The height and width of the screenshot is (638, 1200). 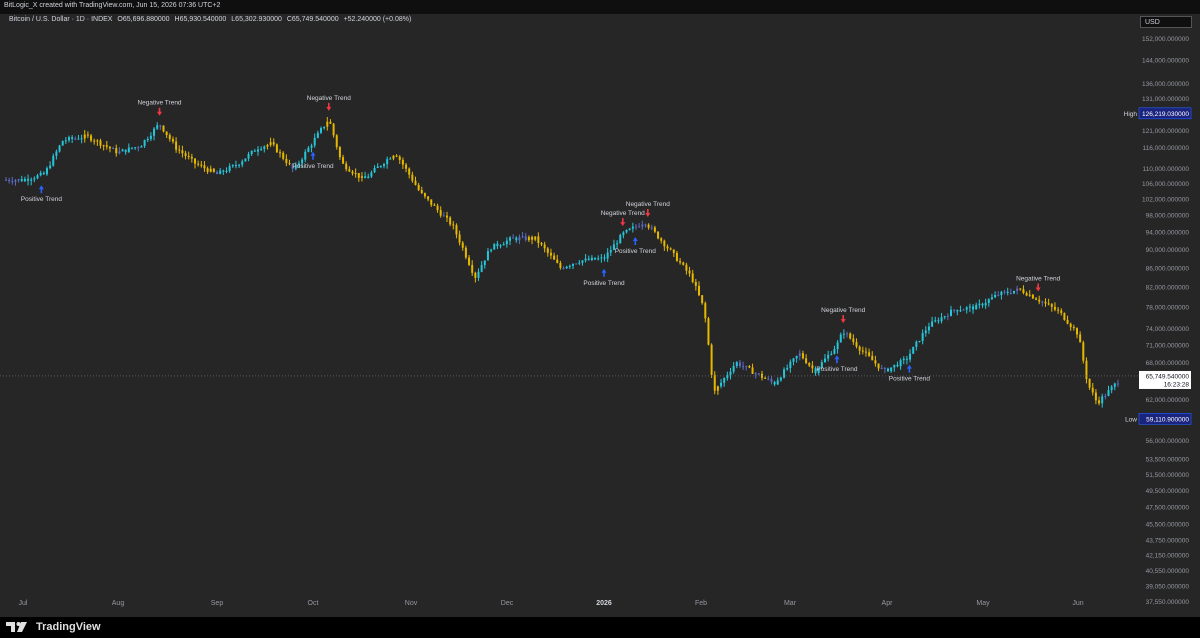 I want to click on x-tick-label: Oct, so click(x=313, y=603).